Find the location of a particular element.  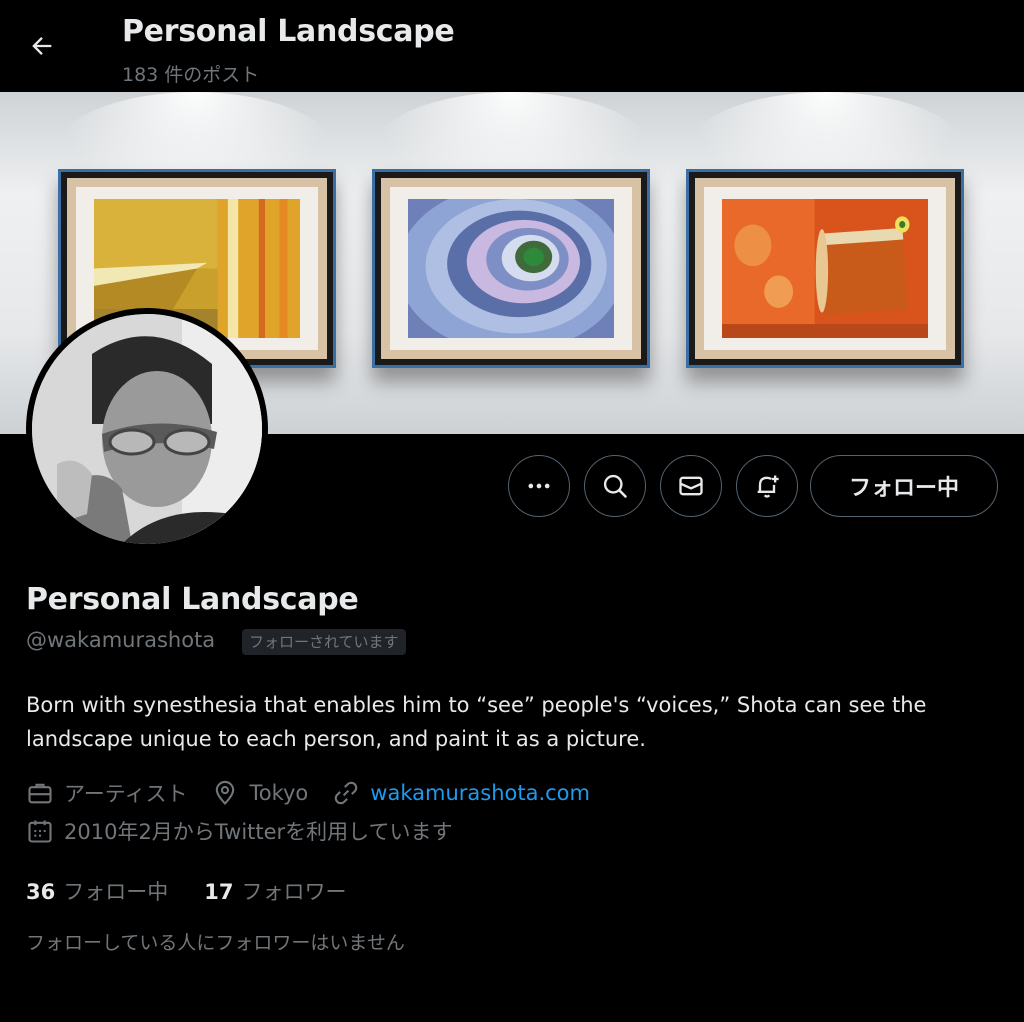

location-pin-icon is located at coordinates (225, 792).